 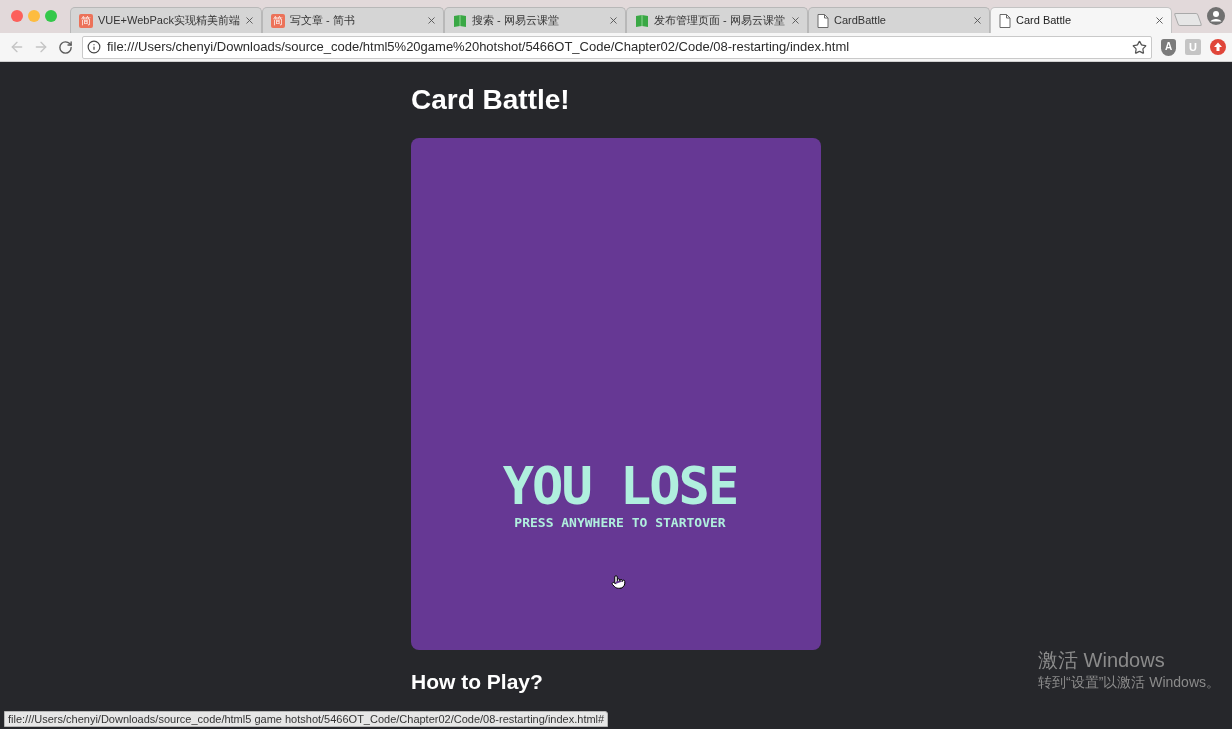 What do you see at coordinates (618, 582) in the screenshot?
I see `hand-cursor-icon` at bounding box center [618, 582].